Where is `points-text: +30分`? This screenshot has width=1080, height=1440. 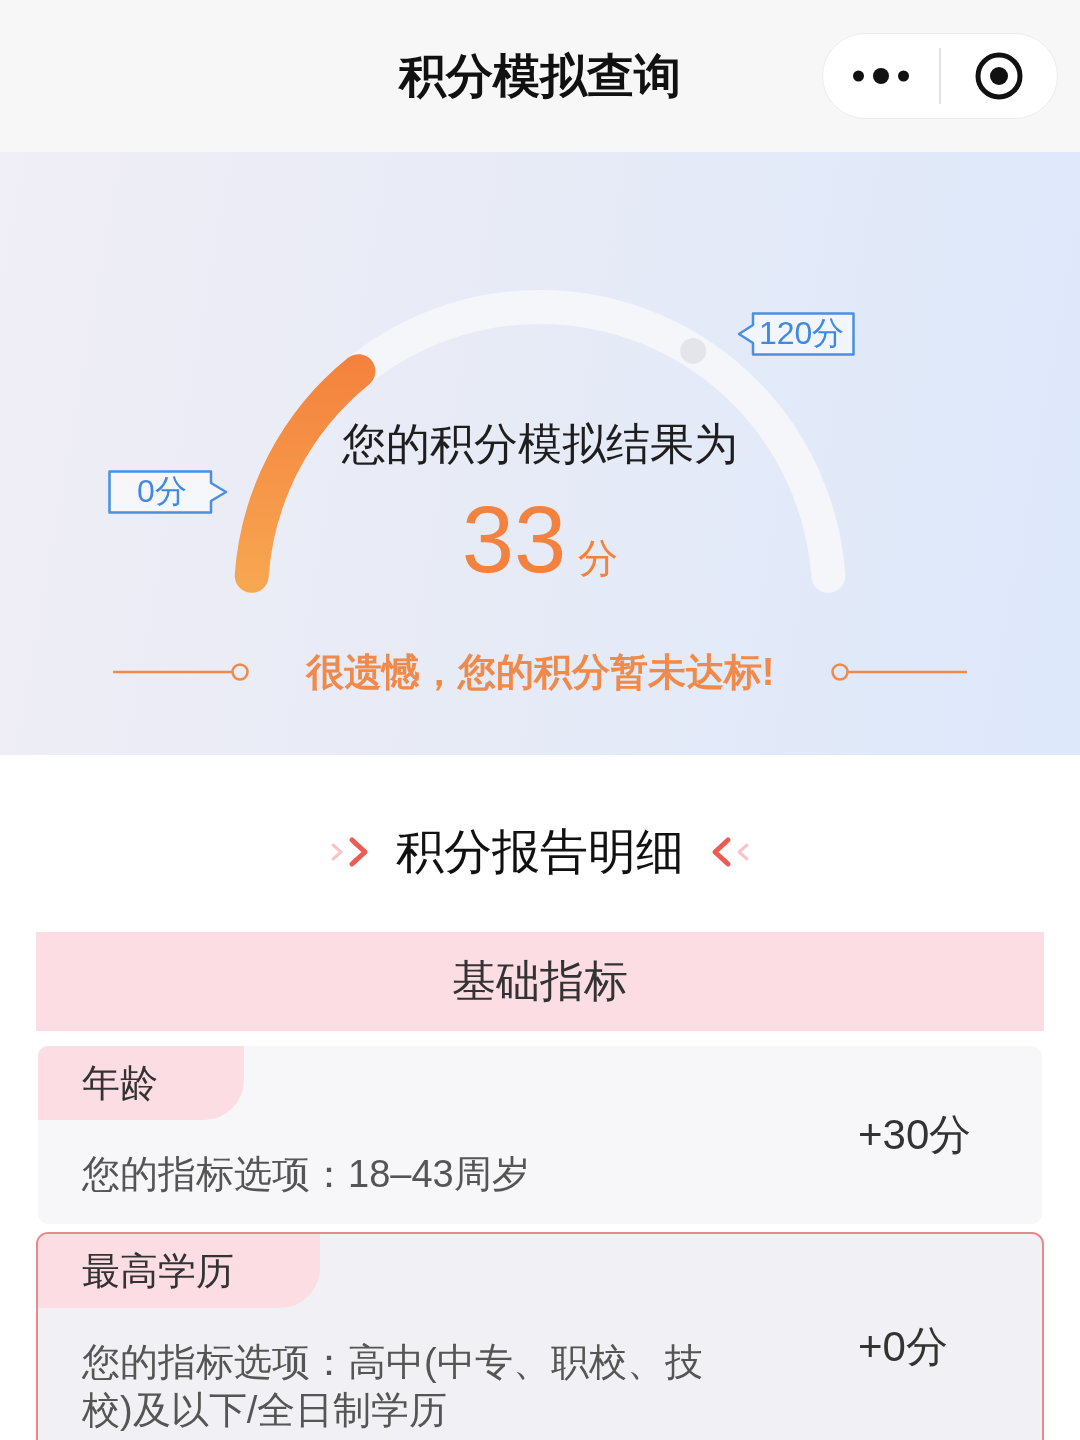 points-text: +30分 is located at coordinates (915, 1135).